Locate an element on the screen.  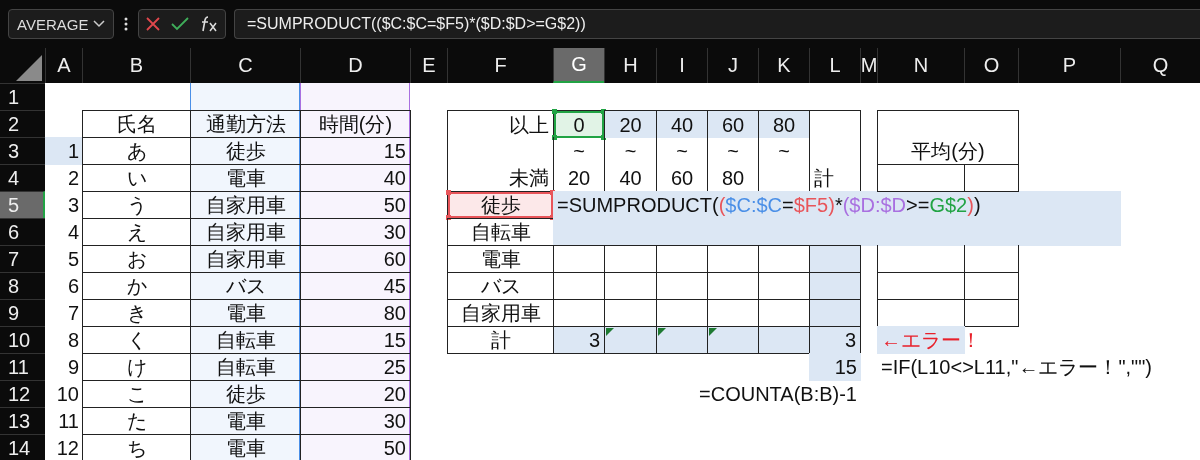
table-cell: 氏名 is located at coordinates (136, 124).